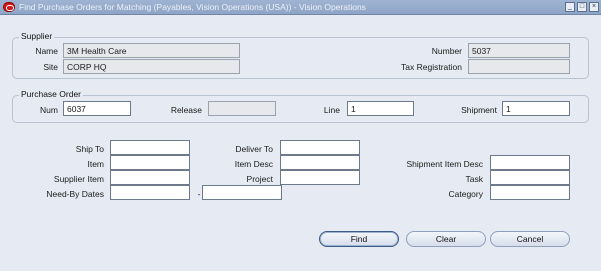 This screenshot has width=601, height=271. I want to click on ship-to-field, so click(150, 147).